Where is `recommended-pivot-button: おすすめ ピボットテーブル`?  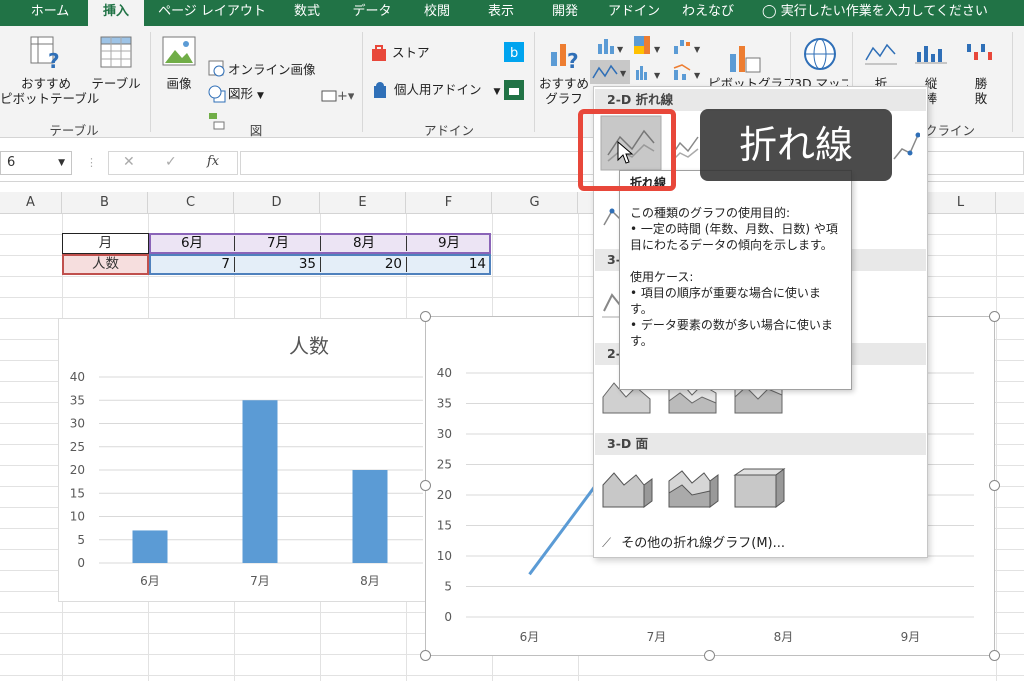
recommended-pivot-button: おすすめ ピボットテーブル is located at coordinates (50, 91).